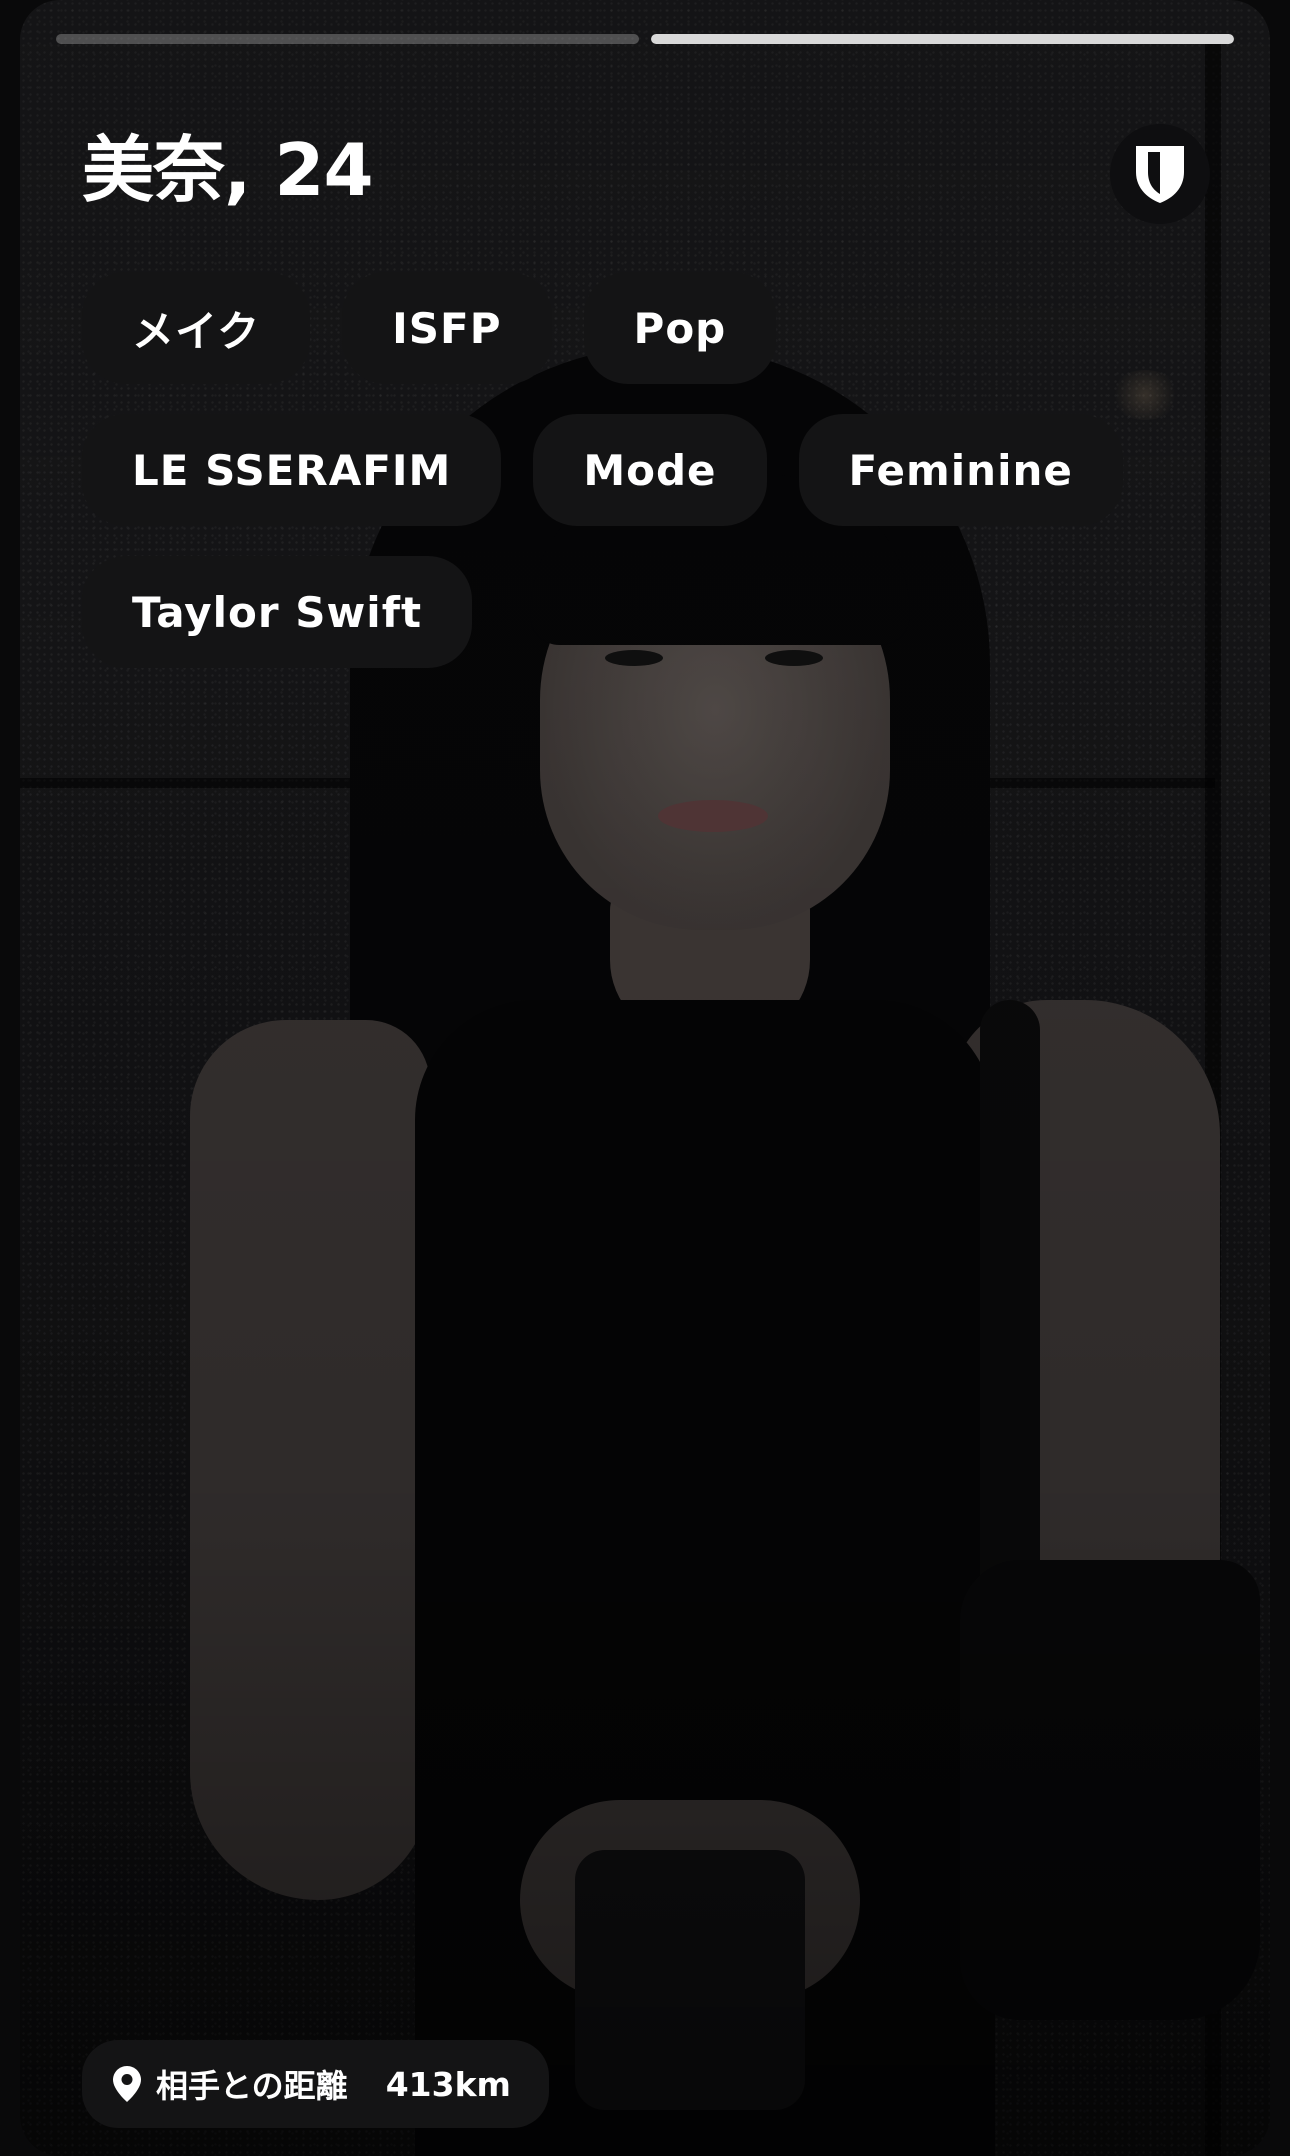  What do you see at coordinates (650, 470) in the screenshot?
I see `tag-mode: Mode` at bounding box center [650, 470].